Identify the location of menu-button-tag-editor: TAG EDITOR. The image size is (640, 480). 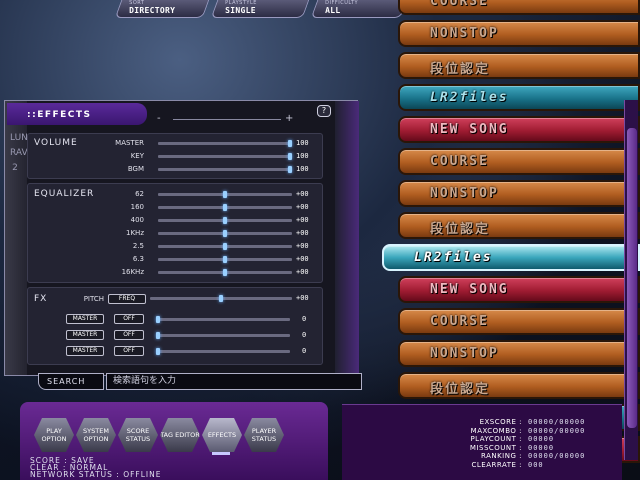
(180, 435).